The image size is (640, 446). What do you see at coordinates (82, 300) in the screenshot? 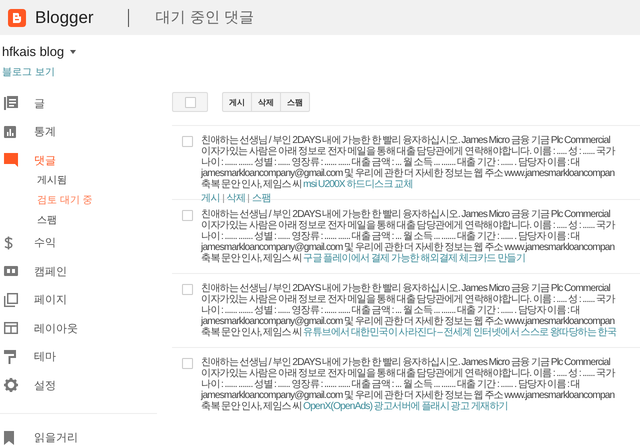
I see `nav-item: 페이지` at bounding box center [82, 300].